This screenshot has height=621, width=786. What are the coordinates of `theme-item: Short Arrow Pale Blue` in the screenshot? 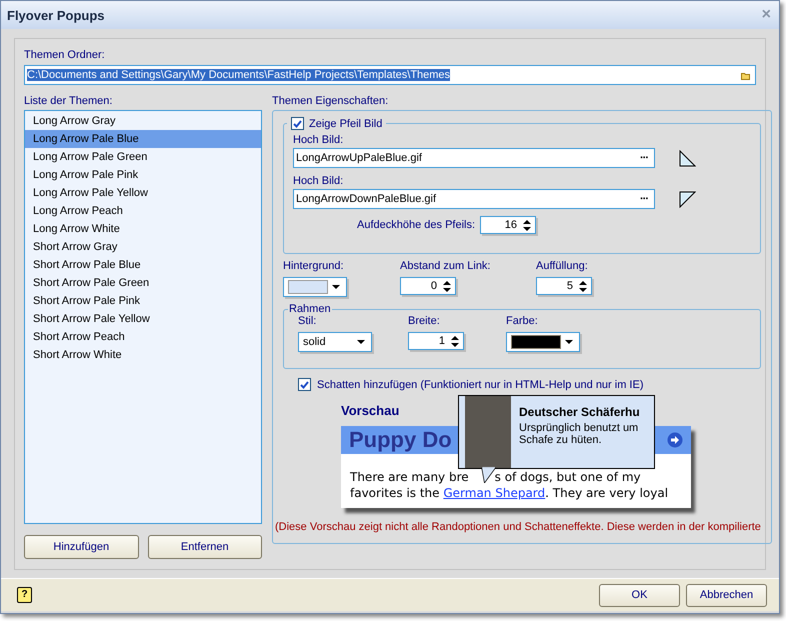 It's located at (143, 265).